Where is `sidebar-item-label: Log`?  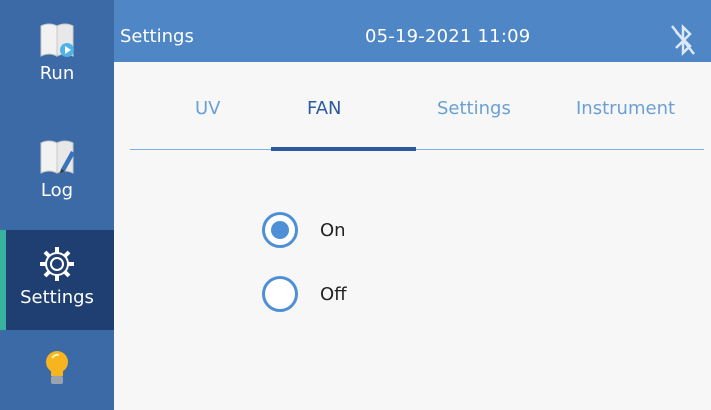 sidebar-item-label: Log is located at coordinates (57, 190).